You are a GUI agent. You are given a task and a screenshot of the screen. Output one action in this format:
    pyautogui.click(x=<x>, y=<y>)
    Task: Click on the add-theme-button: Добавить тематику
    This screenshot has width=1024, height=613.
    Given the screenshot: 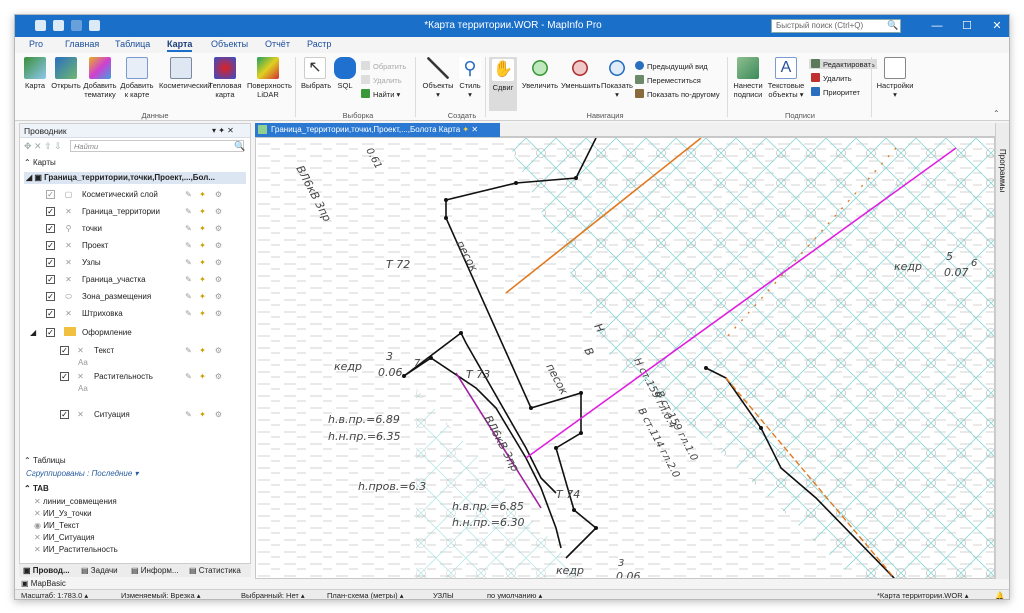 What is the action you would take?
    pyautogui.click(x=100, y=78)
    